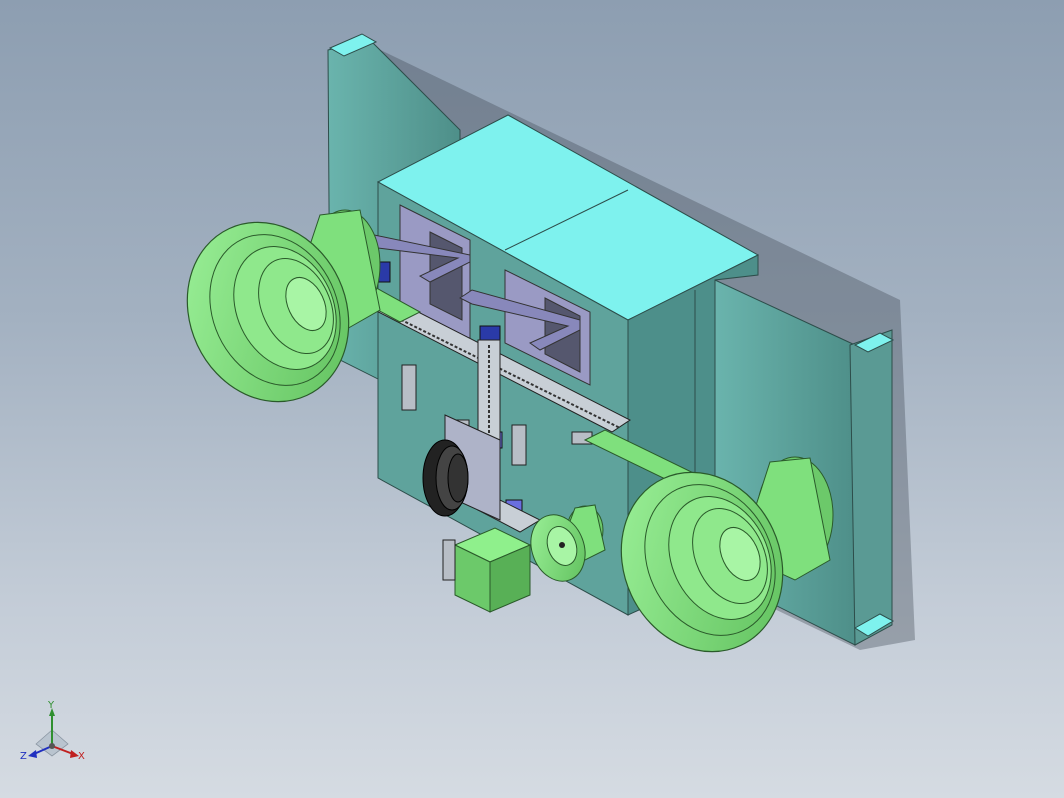 The image size is (1064, 798). What do you see at coordinates (487, 570) in the screenshot?
I see `control-box` at bounding box center [487, 570].